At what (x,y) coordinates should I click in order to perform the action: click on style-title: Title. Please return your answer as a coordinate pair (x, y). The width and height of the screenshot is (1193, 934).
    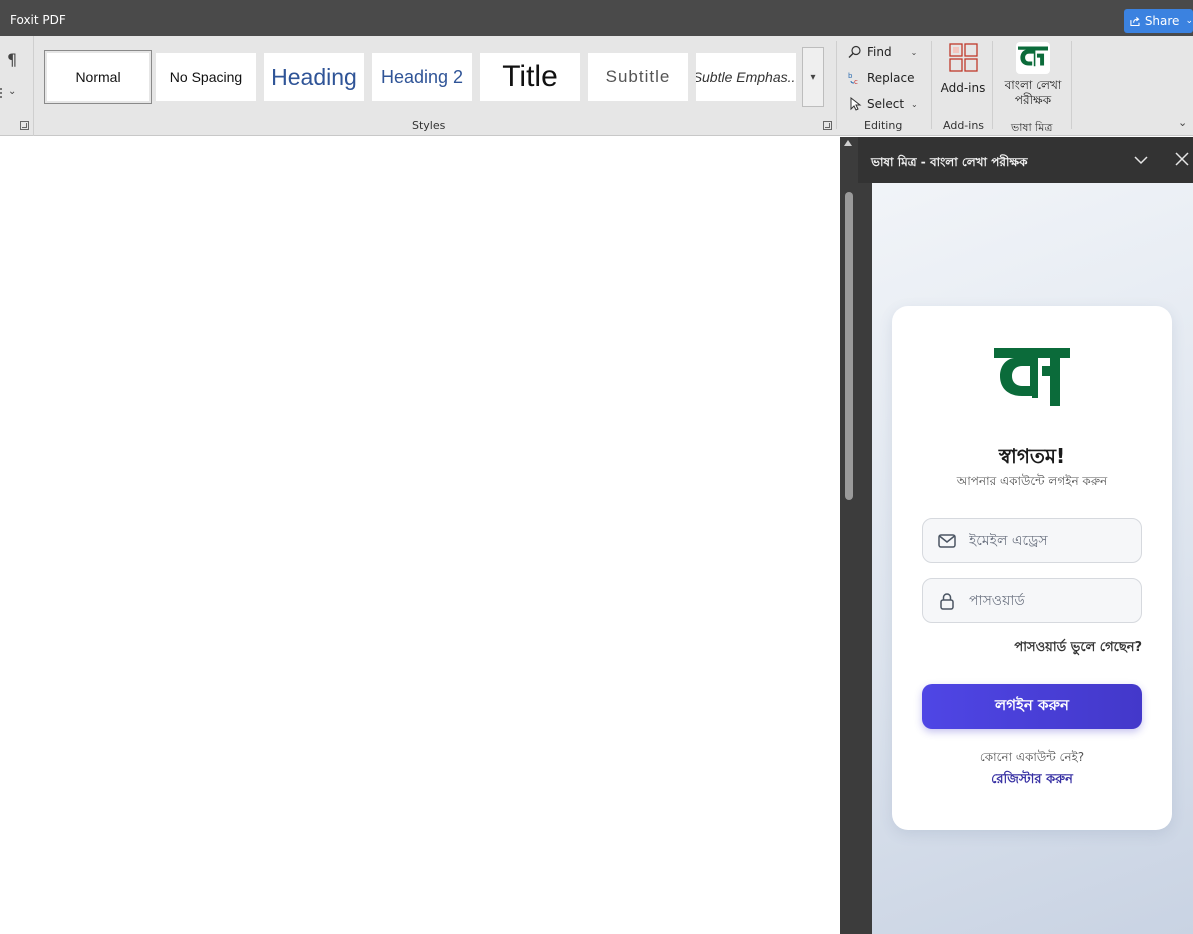
    Looking at the image, I should click on (530, 77).